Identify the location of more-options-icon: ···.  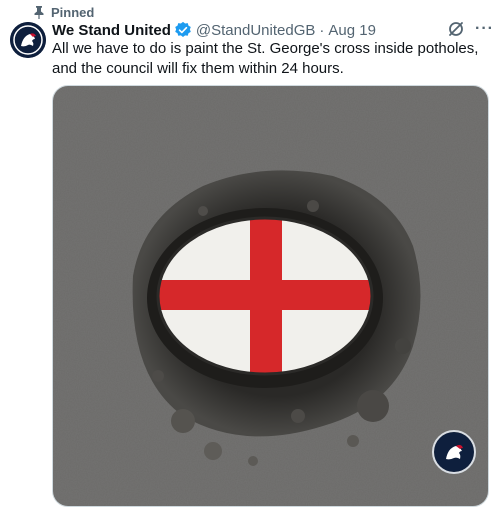
(484, 29).